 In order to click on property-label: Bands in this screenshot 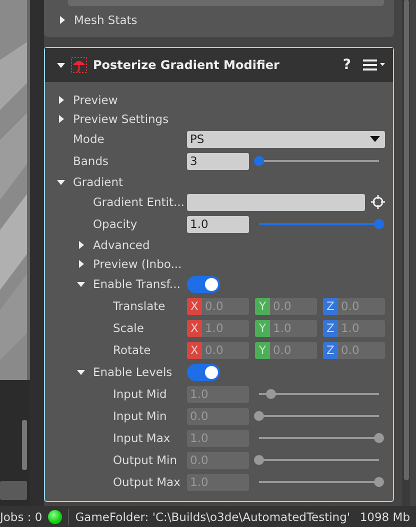, I will do `click(91, 161)`.